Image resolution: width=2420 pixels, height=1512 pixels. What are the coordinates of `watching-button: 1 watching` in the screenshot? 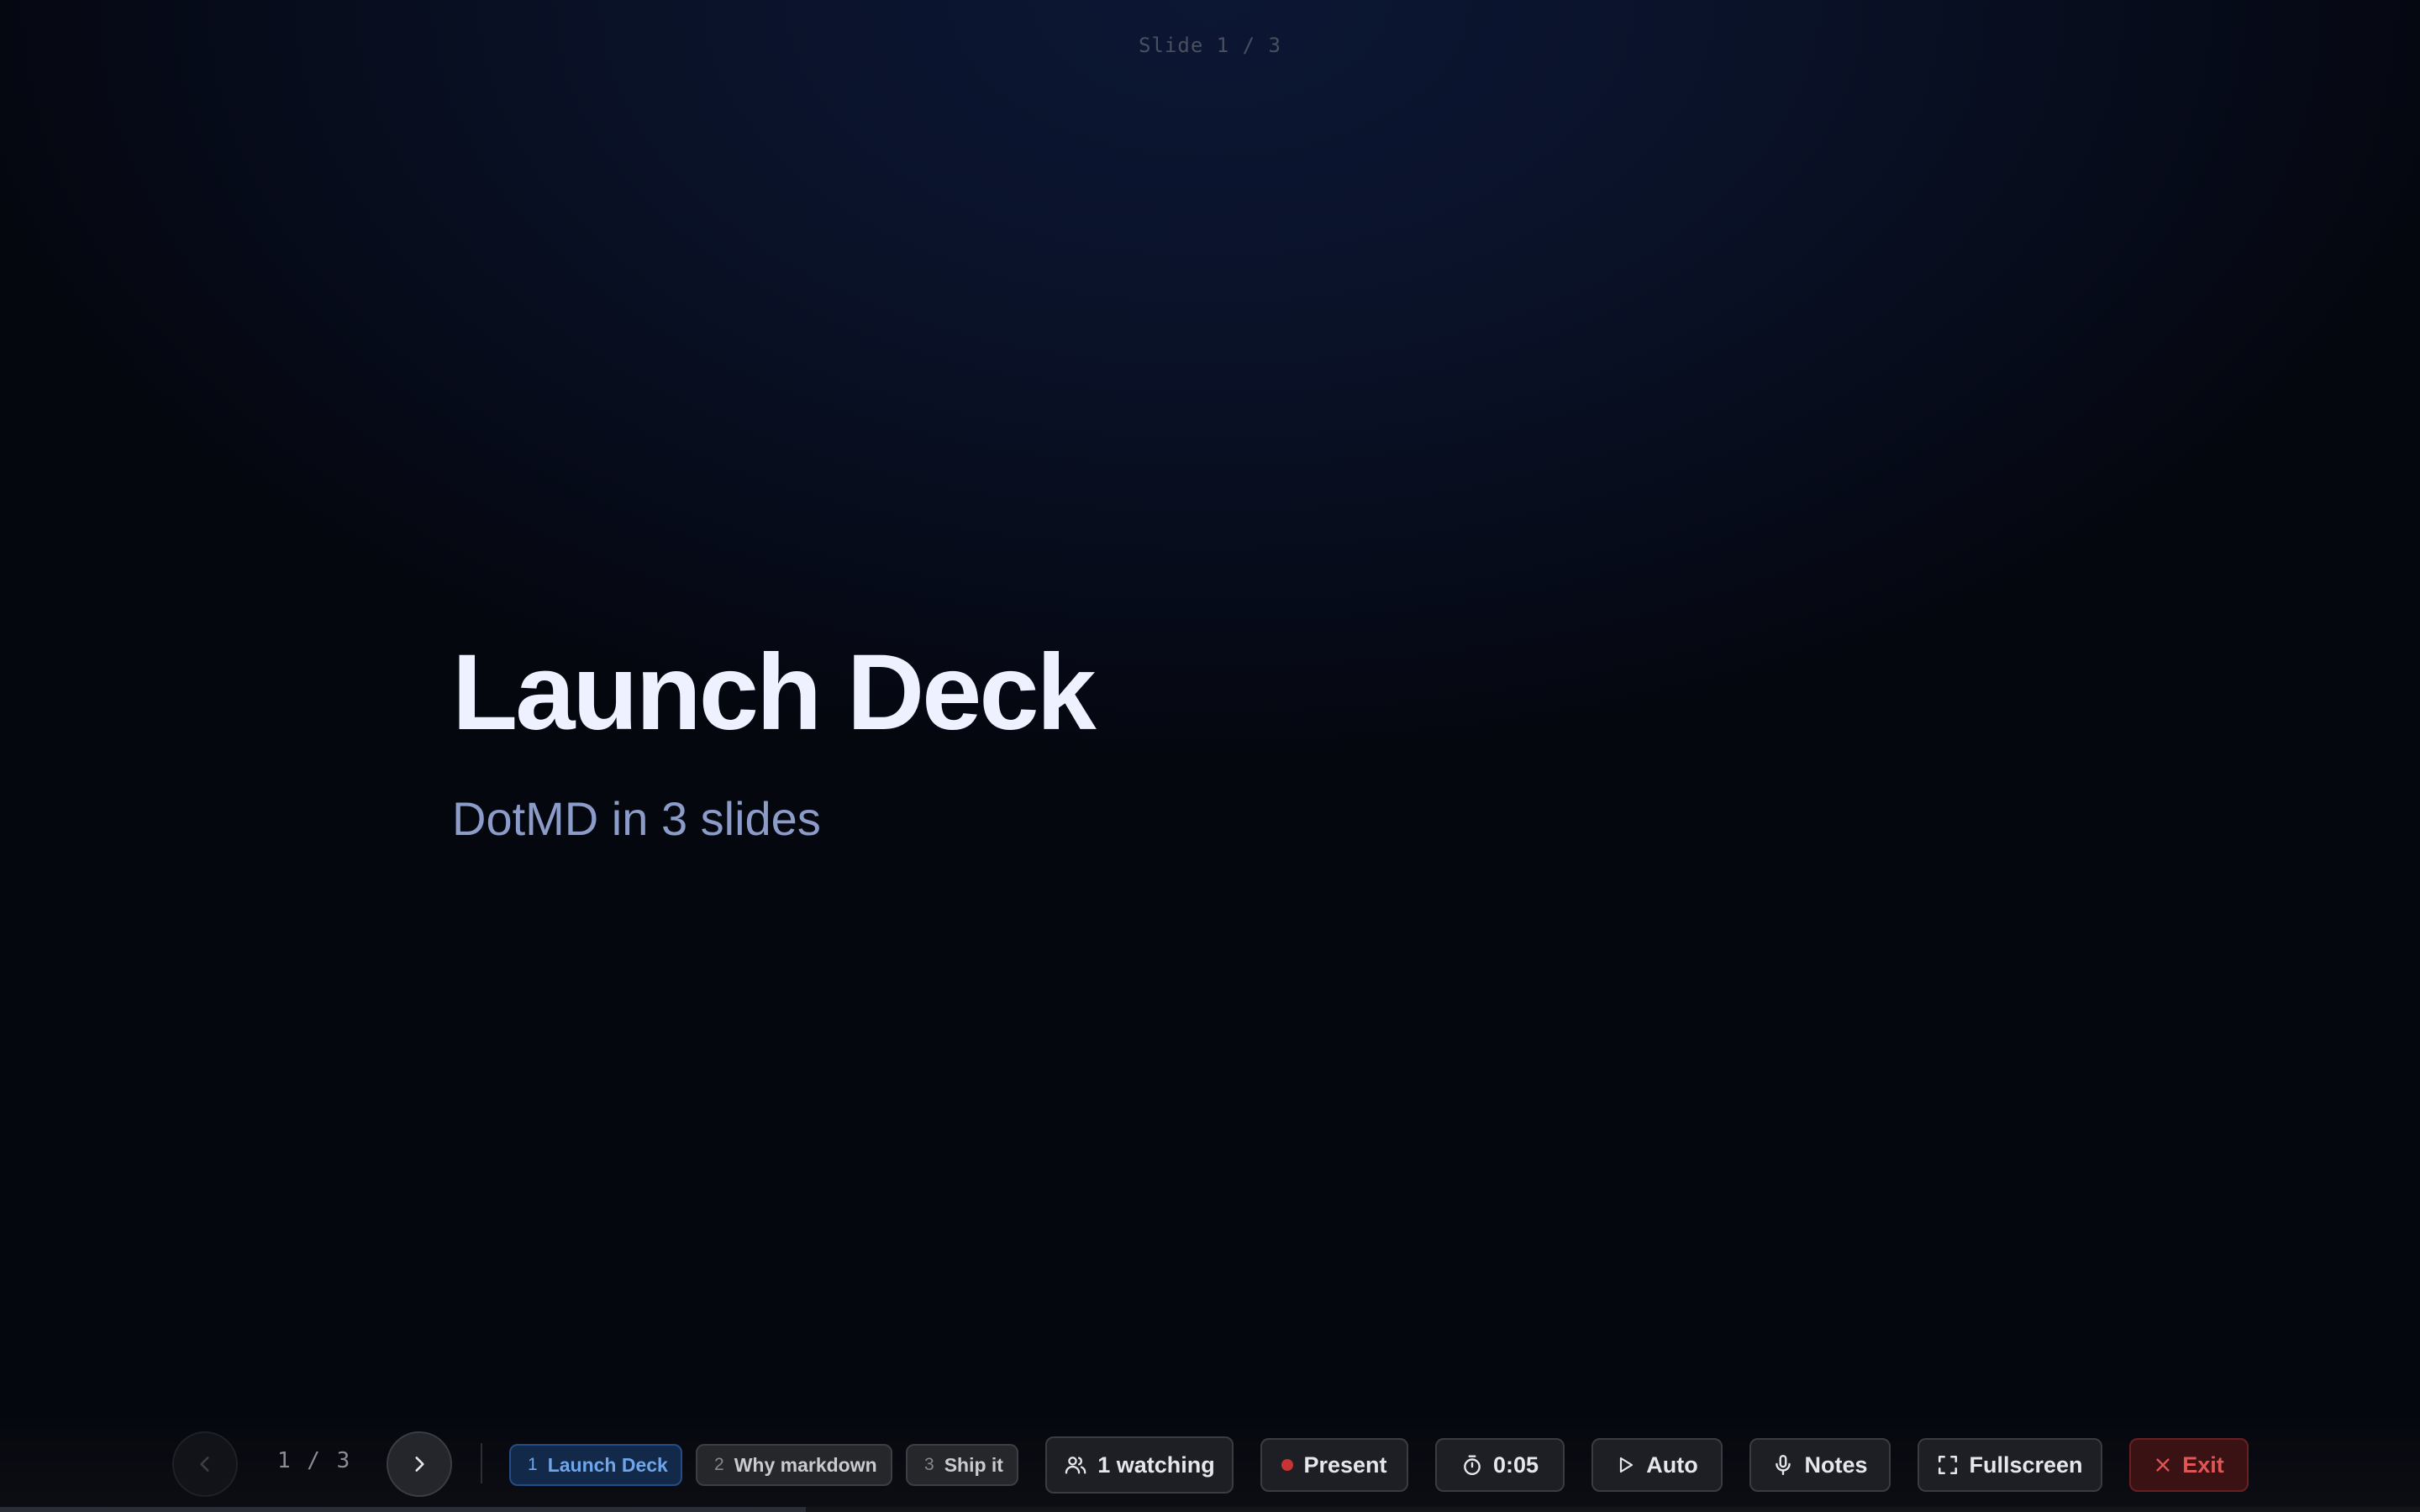 It's located at (1139, 1465).